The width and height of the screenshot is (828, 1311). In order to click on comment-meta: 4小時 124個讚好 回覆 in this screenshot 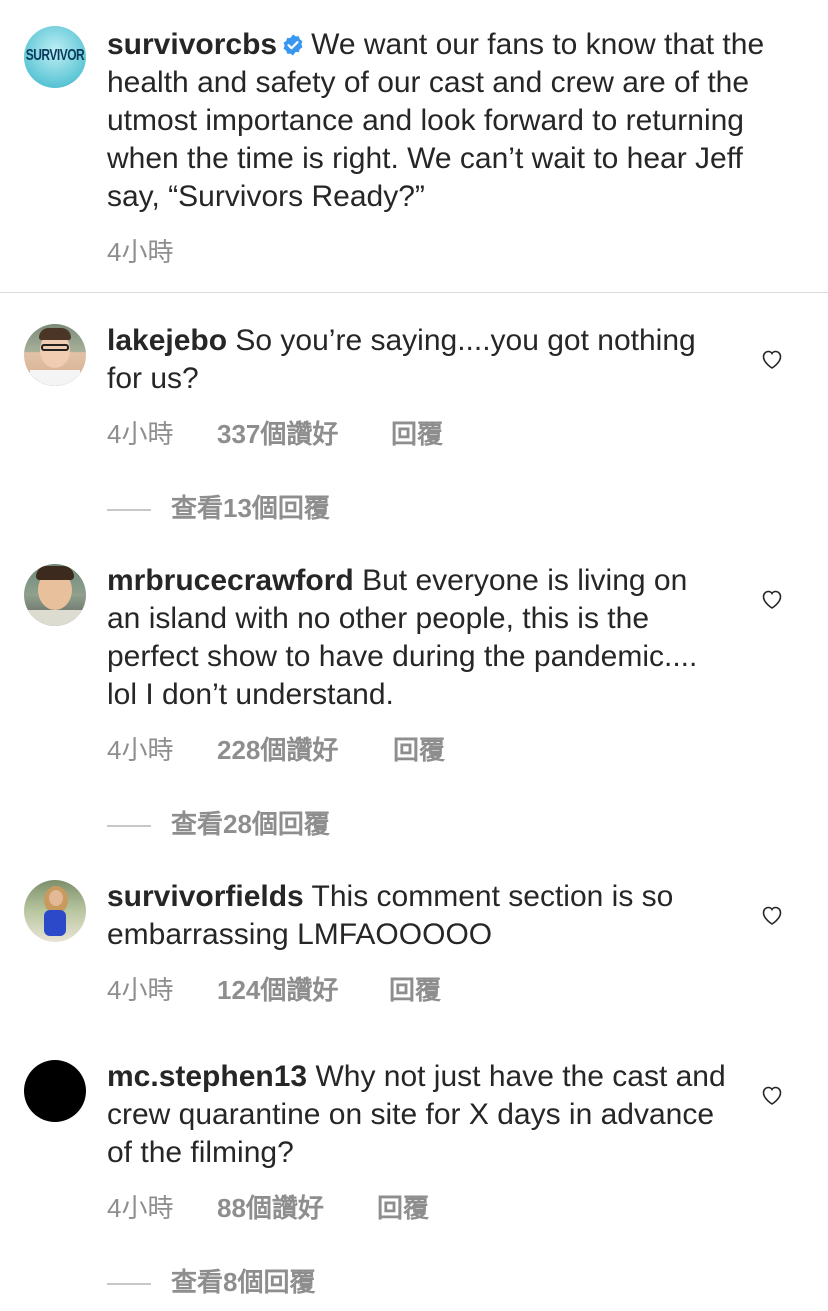, I will do `click(274, 988)`.